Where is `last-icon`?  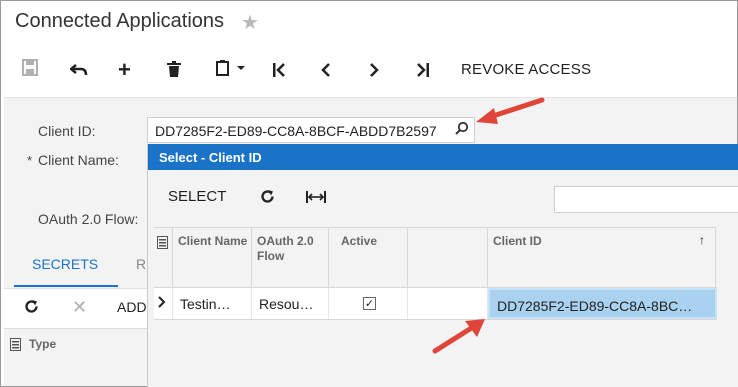 last-icon is located at coordinates (423, 71).